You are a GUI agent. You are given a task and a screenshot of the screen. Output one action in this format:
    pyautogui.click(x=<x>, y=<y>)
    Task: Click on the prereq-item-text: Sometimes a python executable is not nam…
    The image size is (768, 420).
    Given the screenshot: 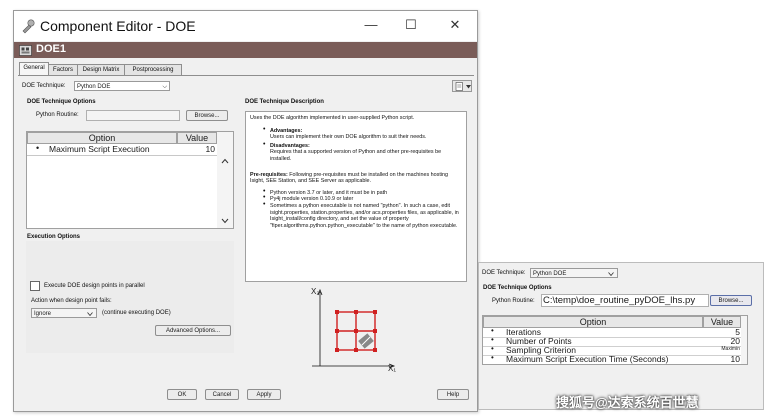 What is the action you would take?
    pyautogui.click(x=364, y=215)
    